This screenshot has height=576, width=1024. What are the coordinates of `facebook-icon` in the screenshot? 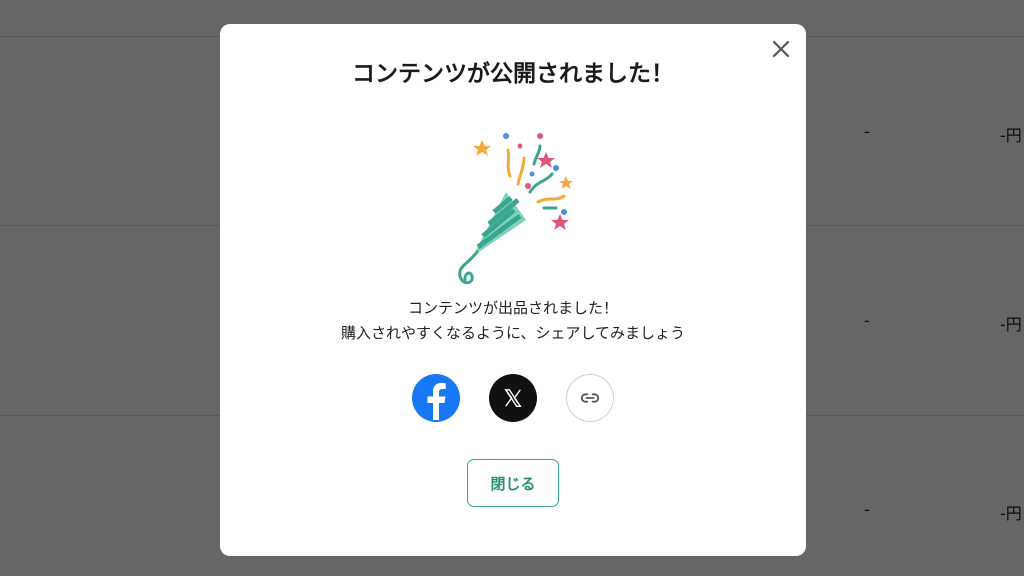 It's located at (436, 401).